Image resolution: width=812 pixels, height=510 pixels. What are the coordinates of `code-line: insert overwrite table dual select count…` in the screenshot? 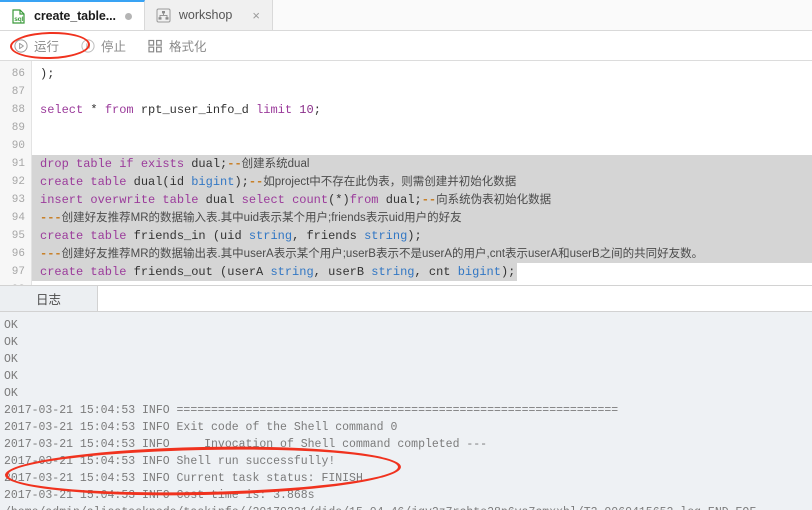 It's located at (422, 200).